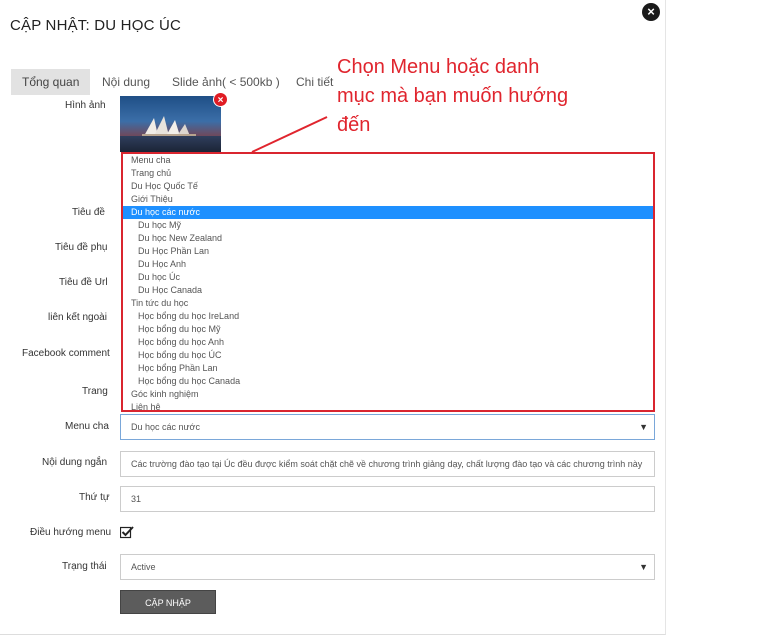  Describe the element at coordinates (88, 212) in the screenshot. I see `label-title: Tiêu đề` at that location.